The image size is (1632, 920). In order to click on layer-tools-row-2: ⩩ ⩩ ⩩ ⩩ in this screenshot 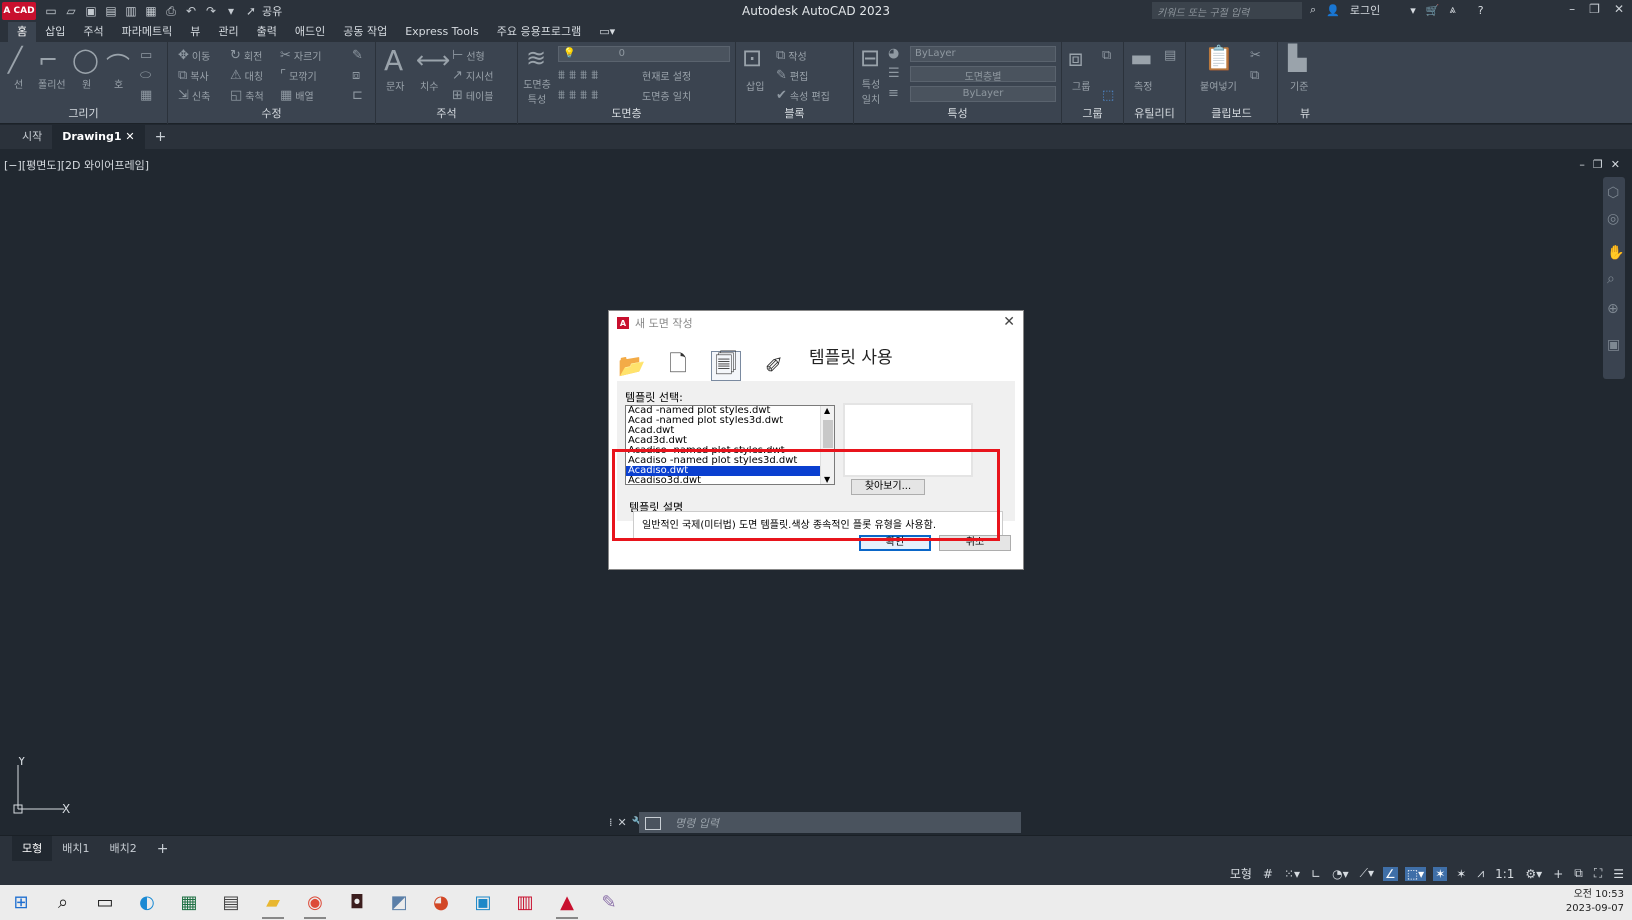, I will do `click(578, 95)`.